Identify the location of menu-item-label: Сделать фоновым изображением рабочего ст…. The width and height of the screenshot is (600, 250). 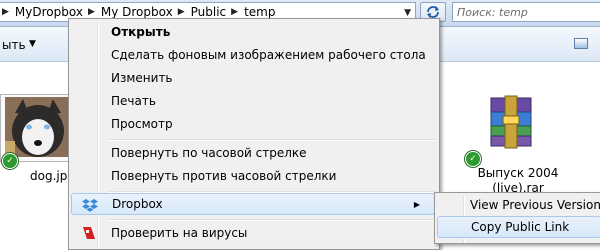
(268, 55).